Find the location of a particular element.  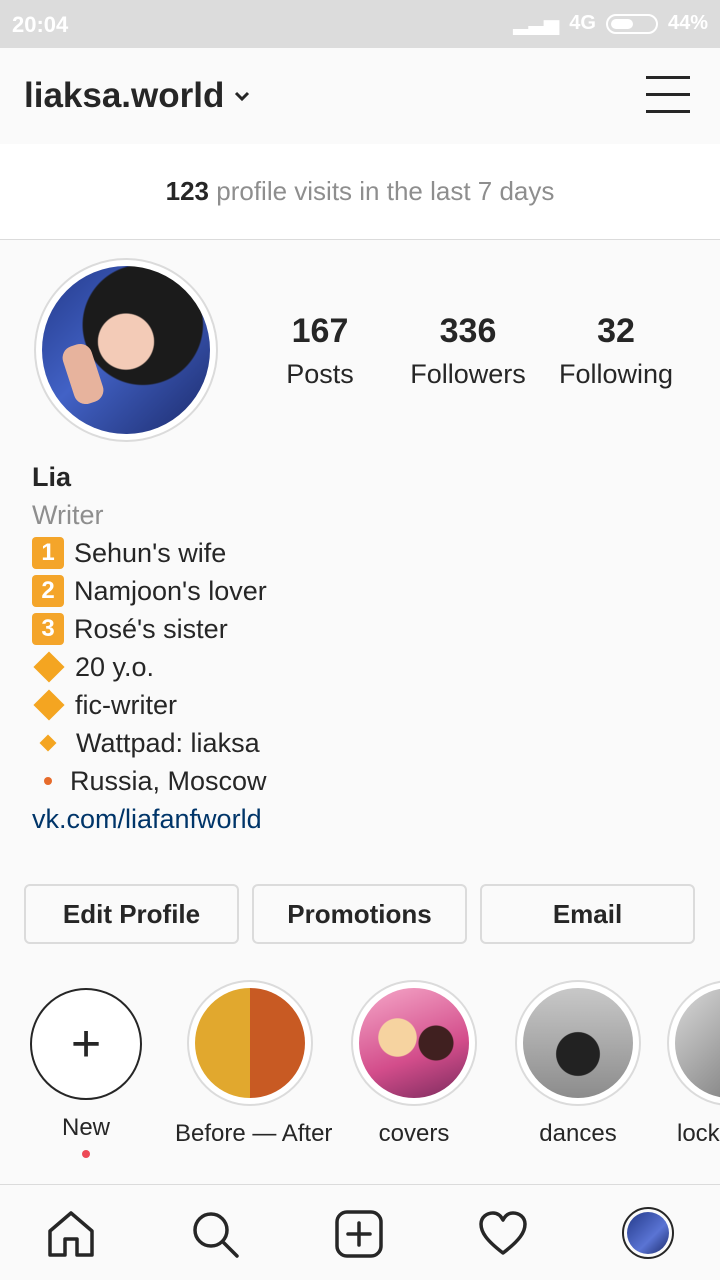

profile-tab-avatar is located at coordinates (648, 1233).